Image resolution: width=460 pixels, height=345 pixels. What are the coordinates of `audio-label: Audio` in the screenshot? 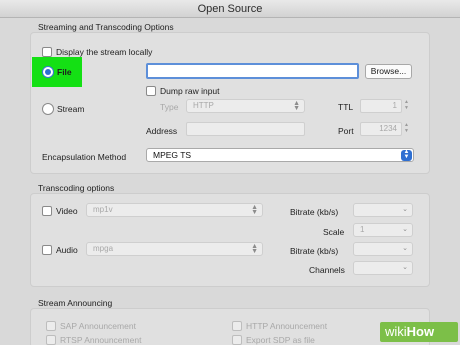 It's located at (67, 250).